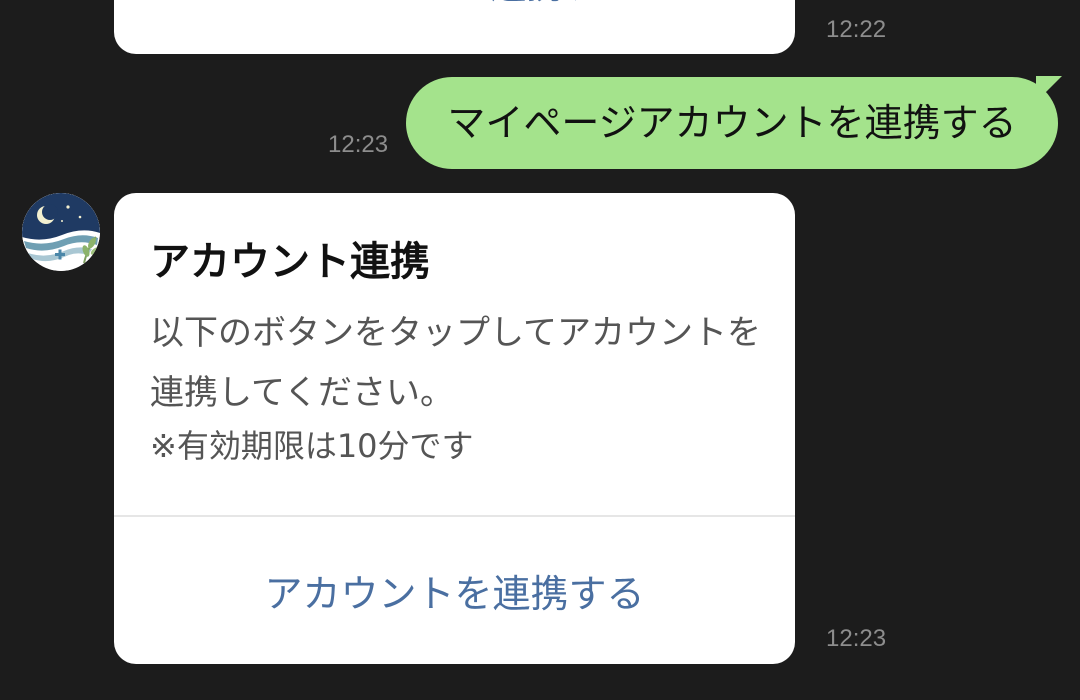 This screenshot has height=700, width=1080. What do you see at coordinates (454, 594) in the screenshot?
I see `link-account-button-label: アカウントを連携する` at bounding box center [454, 594].